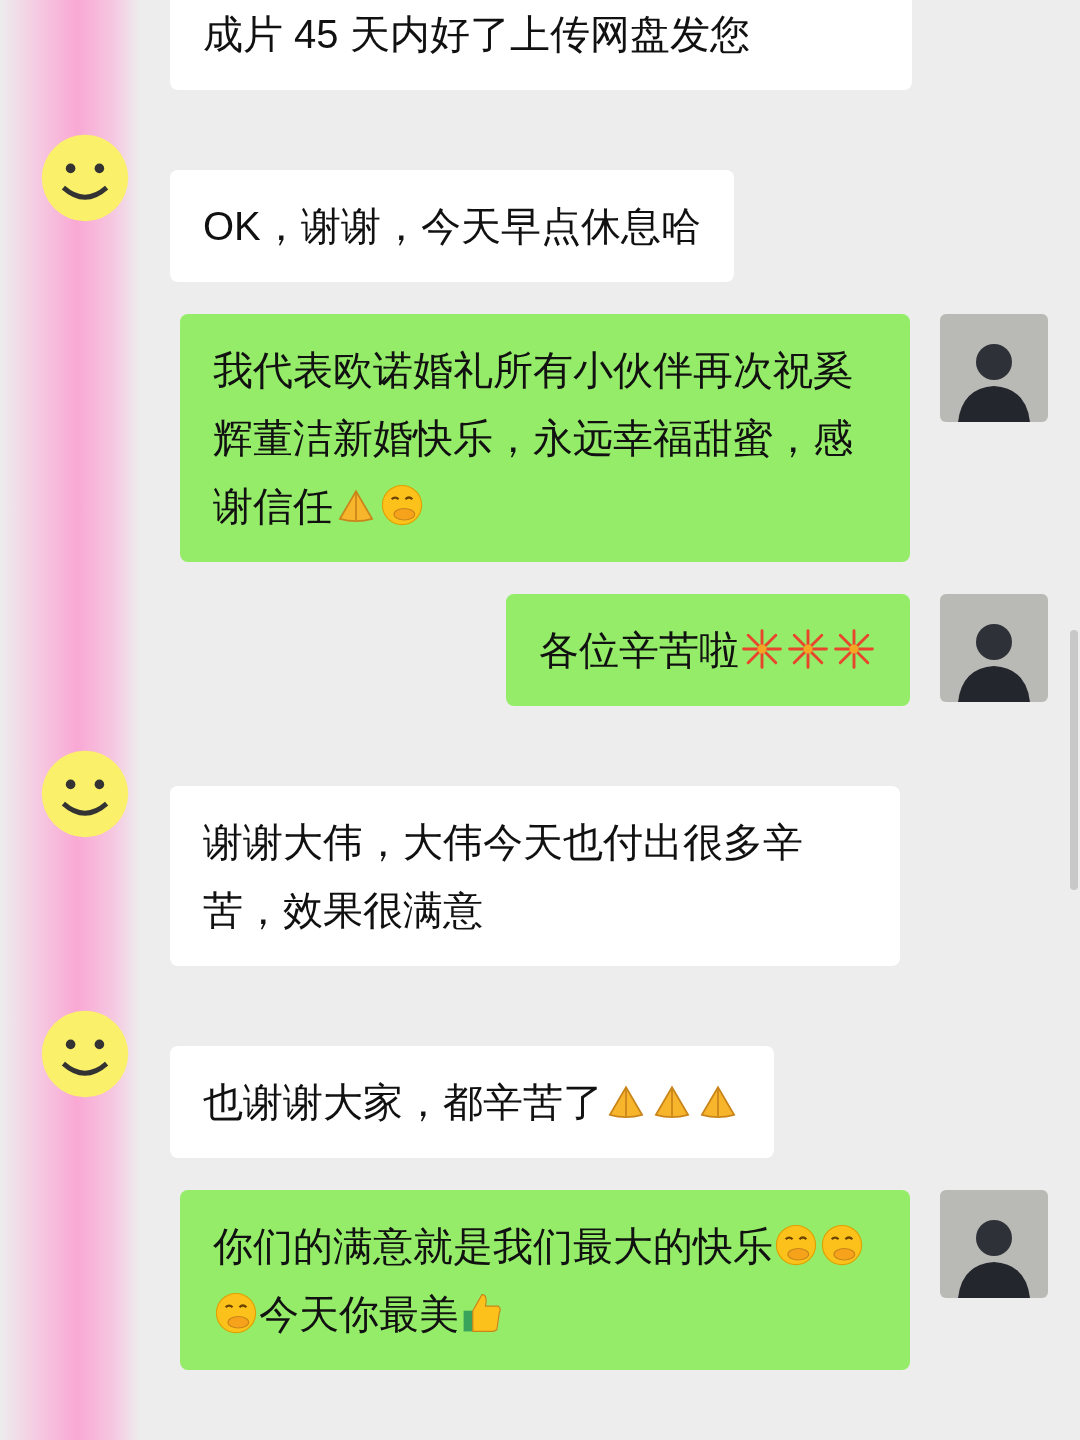 The width and height of the screenshot is (1080, 1440). What do you see at coordinates (452, 226) in the screenshot?
I see `received-message-bubble: OK，谢谢，今天早点休息哈` at bounding box center [452, 226].